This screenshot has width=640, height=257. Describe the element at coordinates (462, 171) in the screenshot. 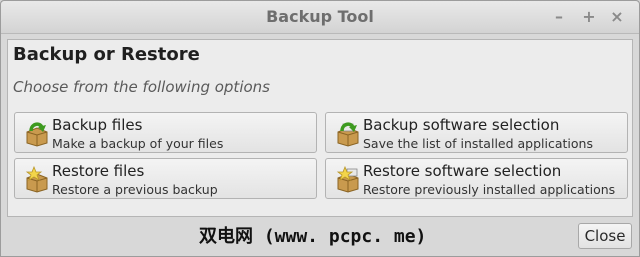

I see `option-label: Restore software selection` at that location.